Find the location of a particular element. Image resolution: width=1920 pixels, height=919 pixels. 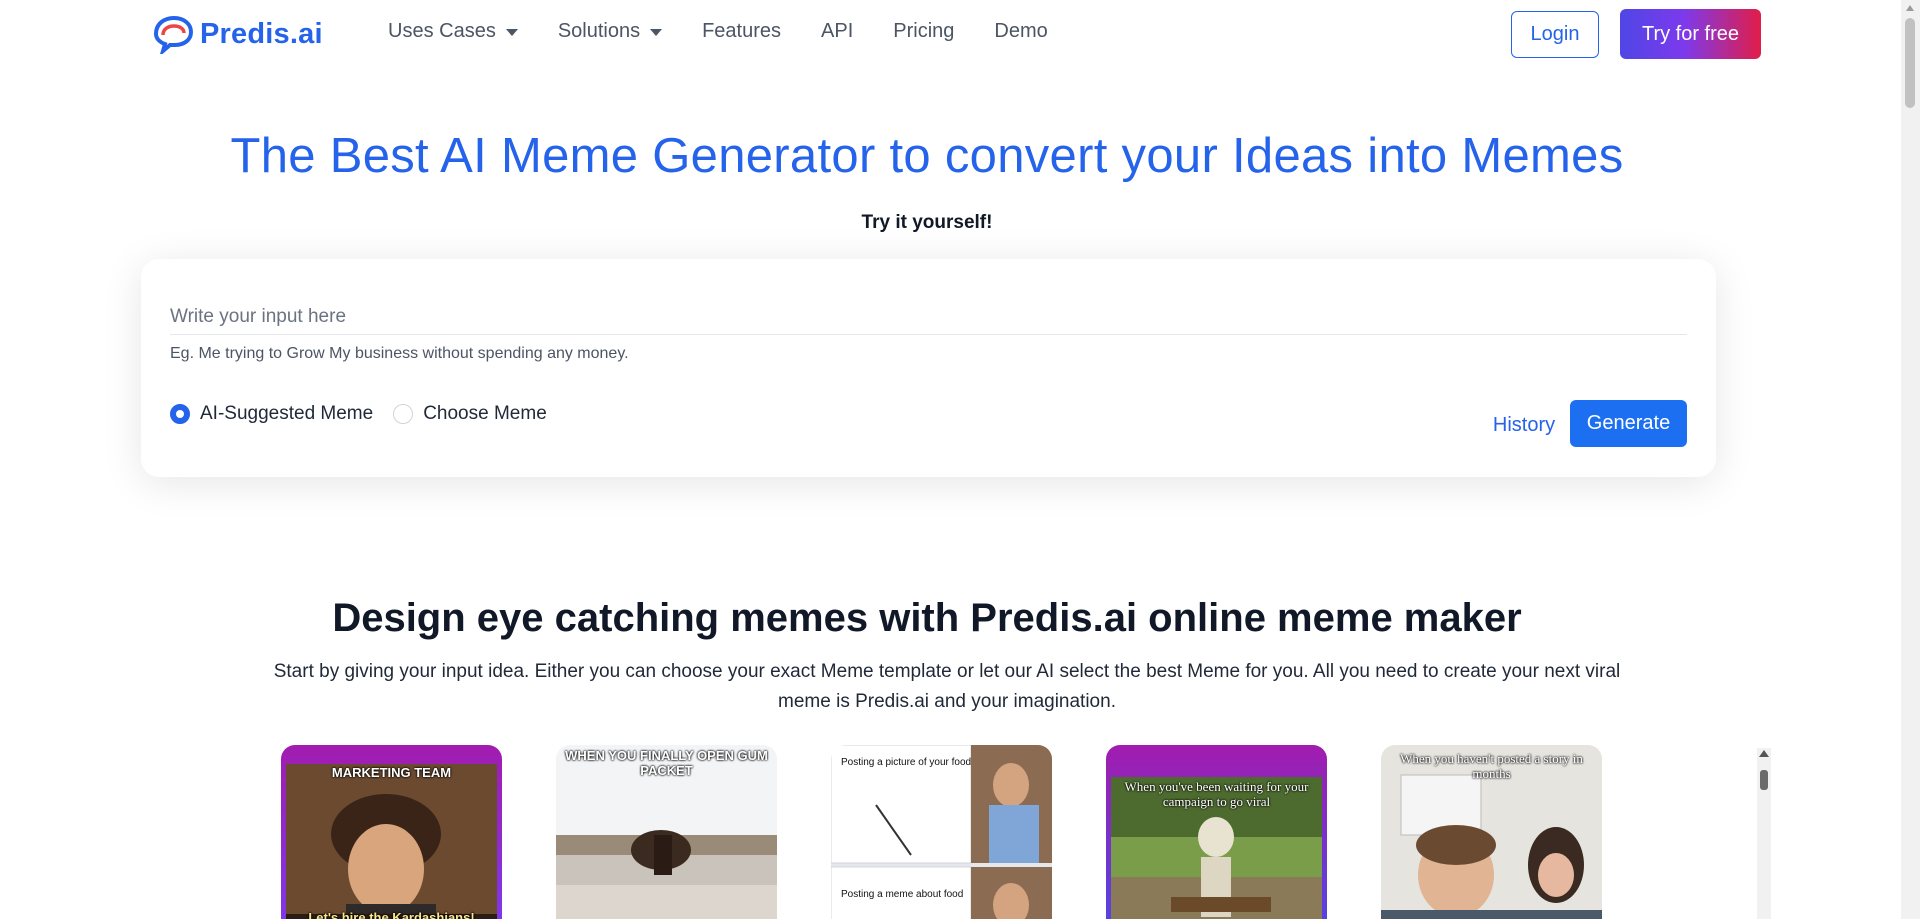

meme-top-text: MARKETING TEAM is located at coordinates (391, 772).